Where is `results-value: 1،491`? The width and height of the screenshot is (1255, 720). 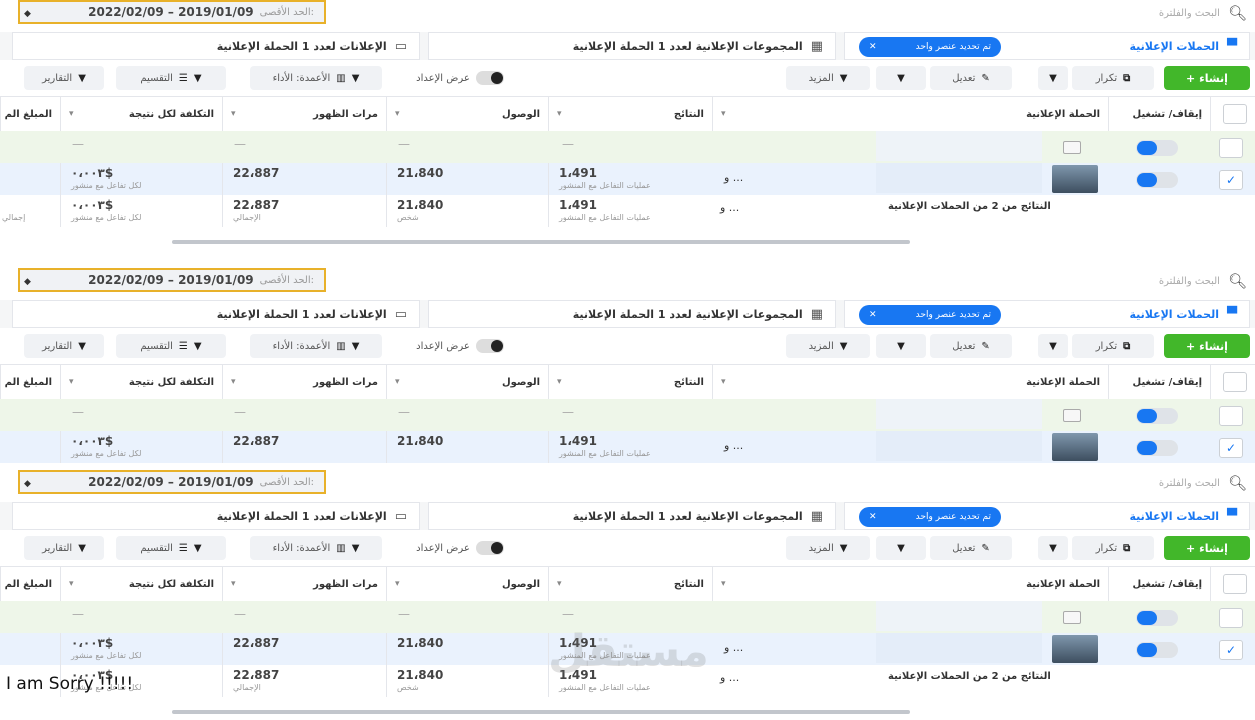 results-value: 1،491 is located at coordinates (578, 205).